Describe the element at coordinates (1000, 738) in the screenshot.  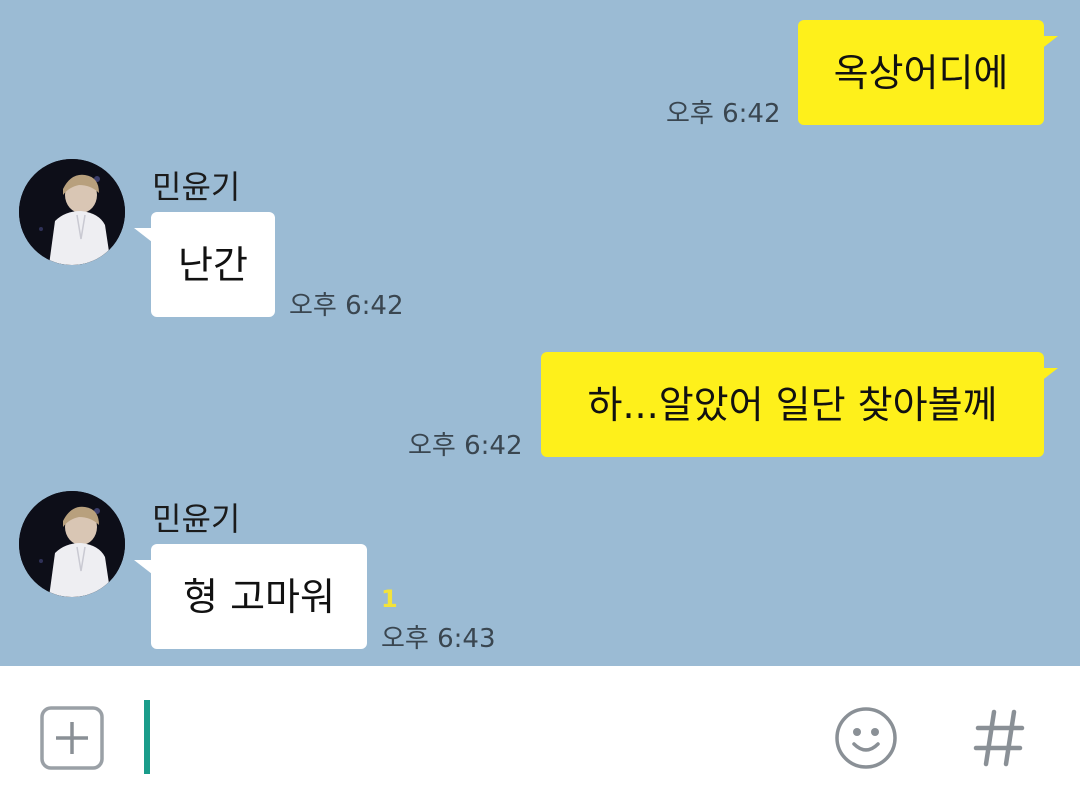
I see `hash-icon` at that location.